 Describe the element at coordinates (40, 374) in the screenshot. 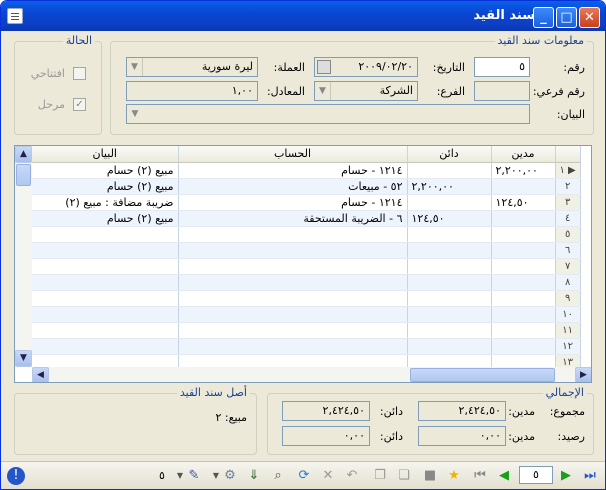

I see `scroll-left-icon: ◀` at that location.